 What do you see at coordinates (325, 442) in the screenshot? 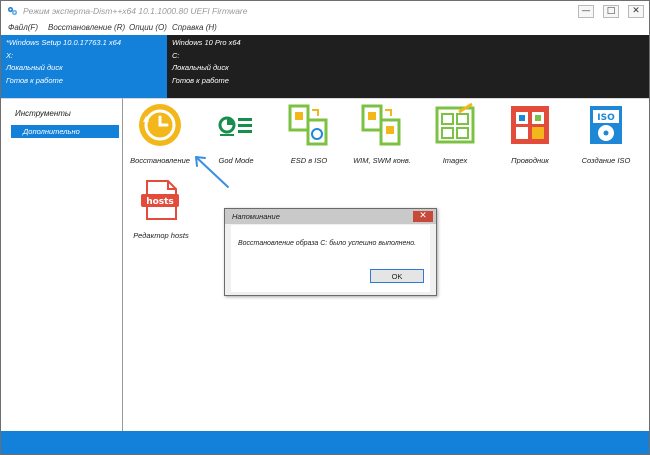
I see `status-bar` at bounding box center [325, 442].